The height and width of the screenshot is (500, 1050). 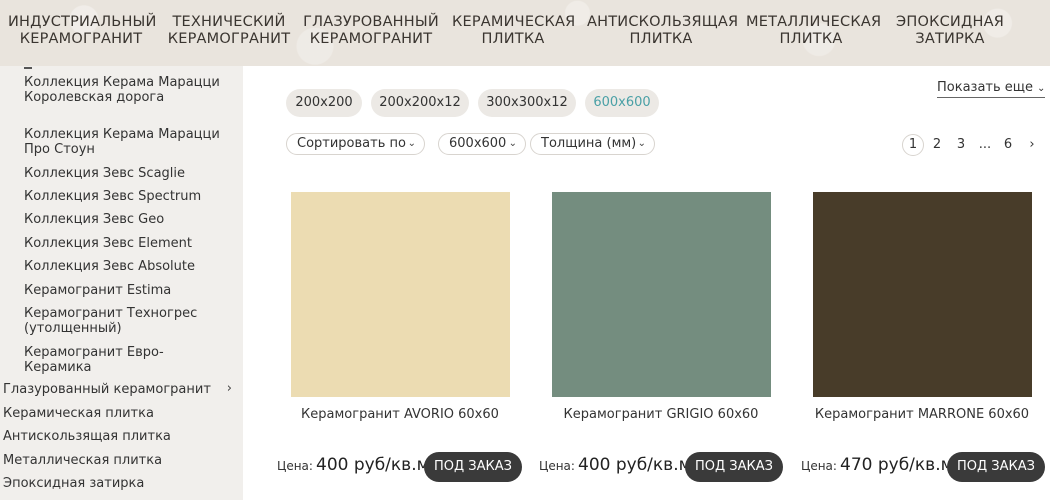 I want to click on order-button-avorio: ПОД ЗАКАЗ, so click(x=473, y=467).